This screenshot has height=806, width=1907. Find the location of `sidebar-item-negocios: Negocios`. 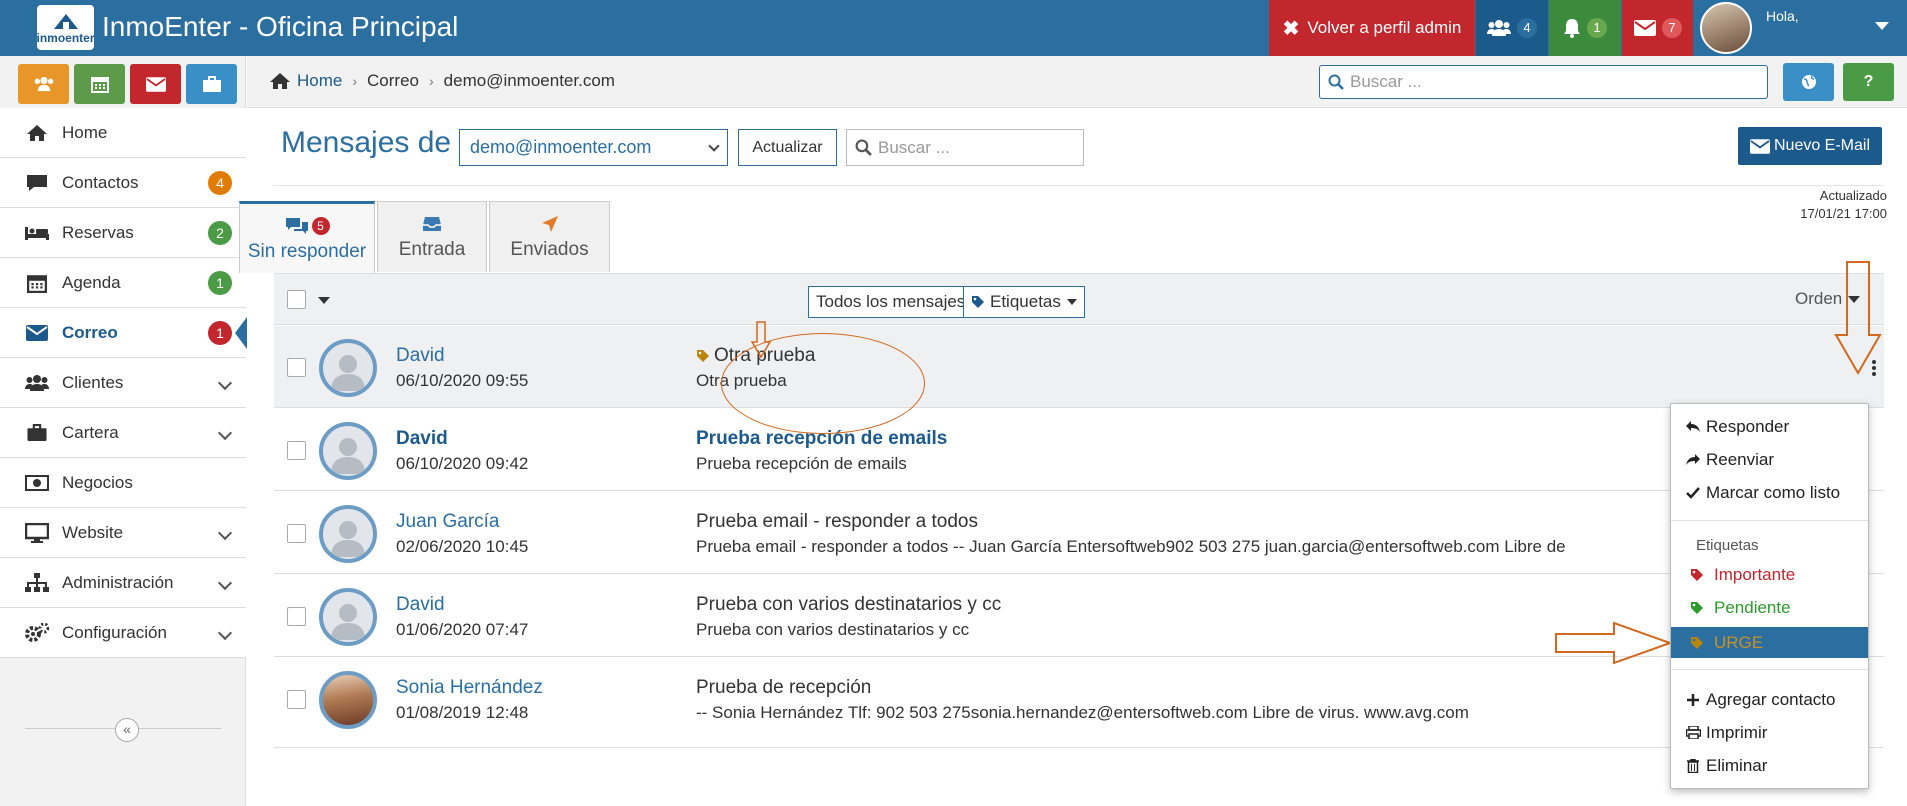

sidebar-item-negocios: Negocios is located at coordinates (123, 483).